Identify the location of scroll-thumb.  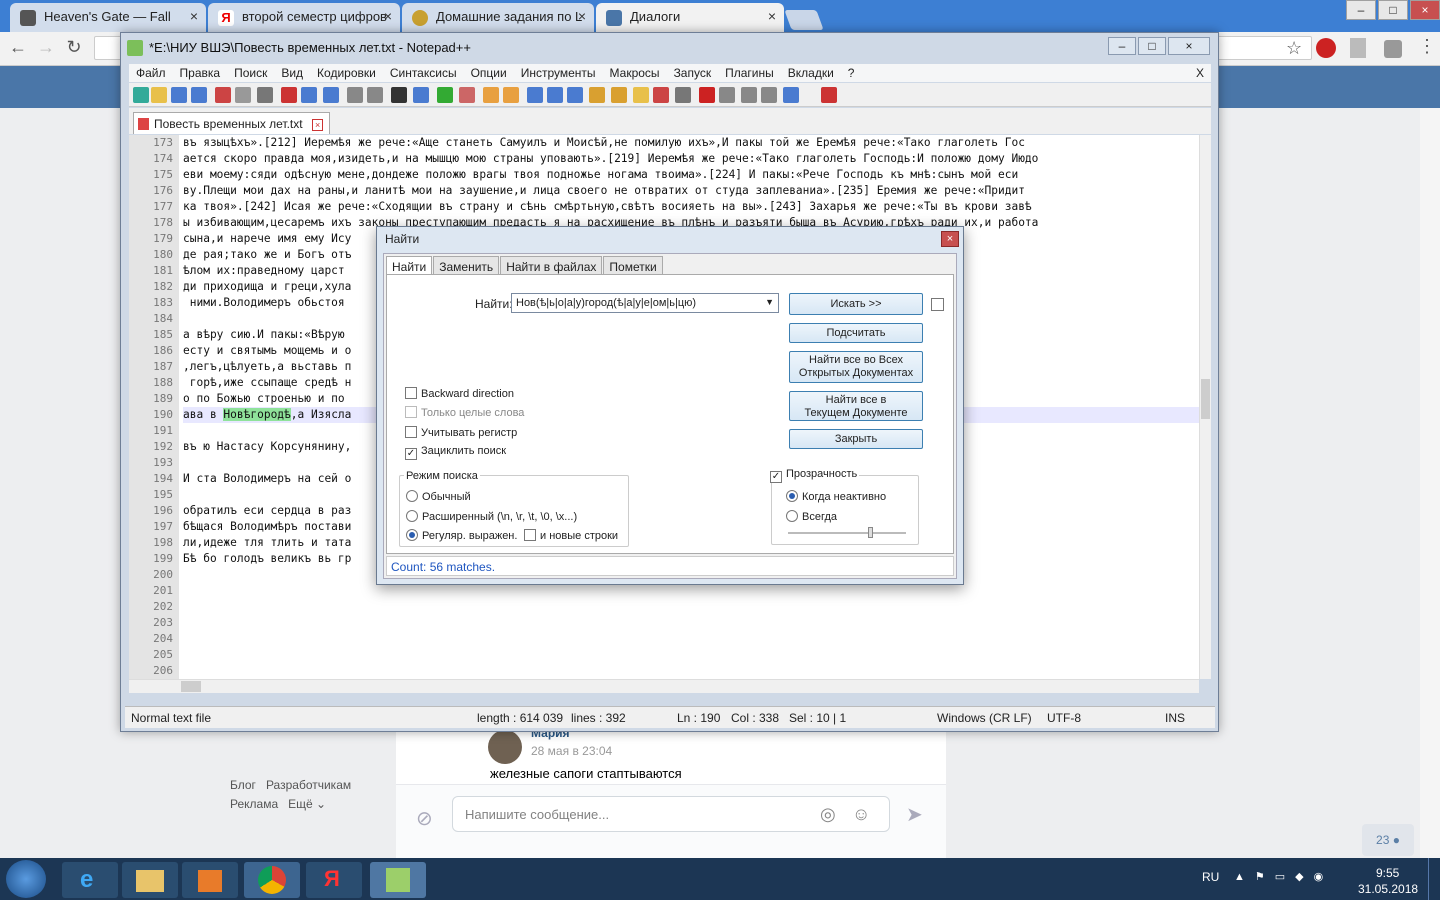
(1205, 399).